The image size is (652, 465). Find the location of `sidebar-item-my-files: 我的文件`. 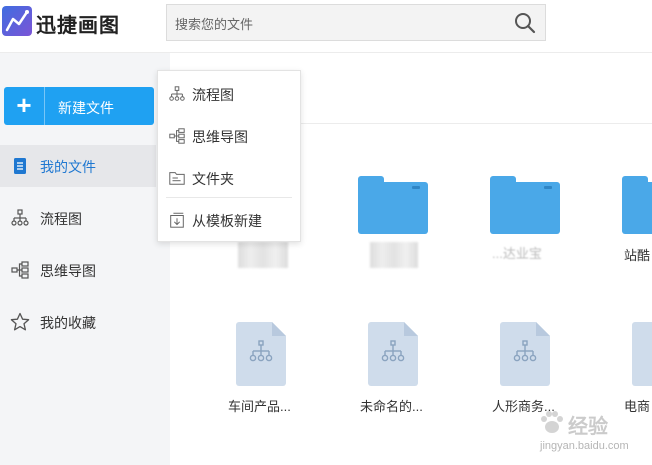

sidebar-item-my-files: 我的文件 is located at coordinates (78, 166).